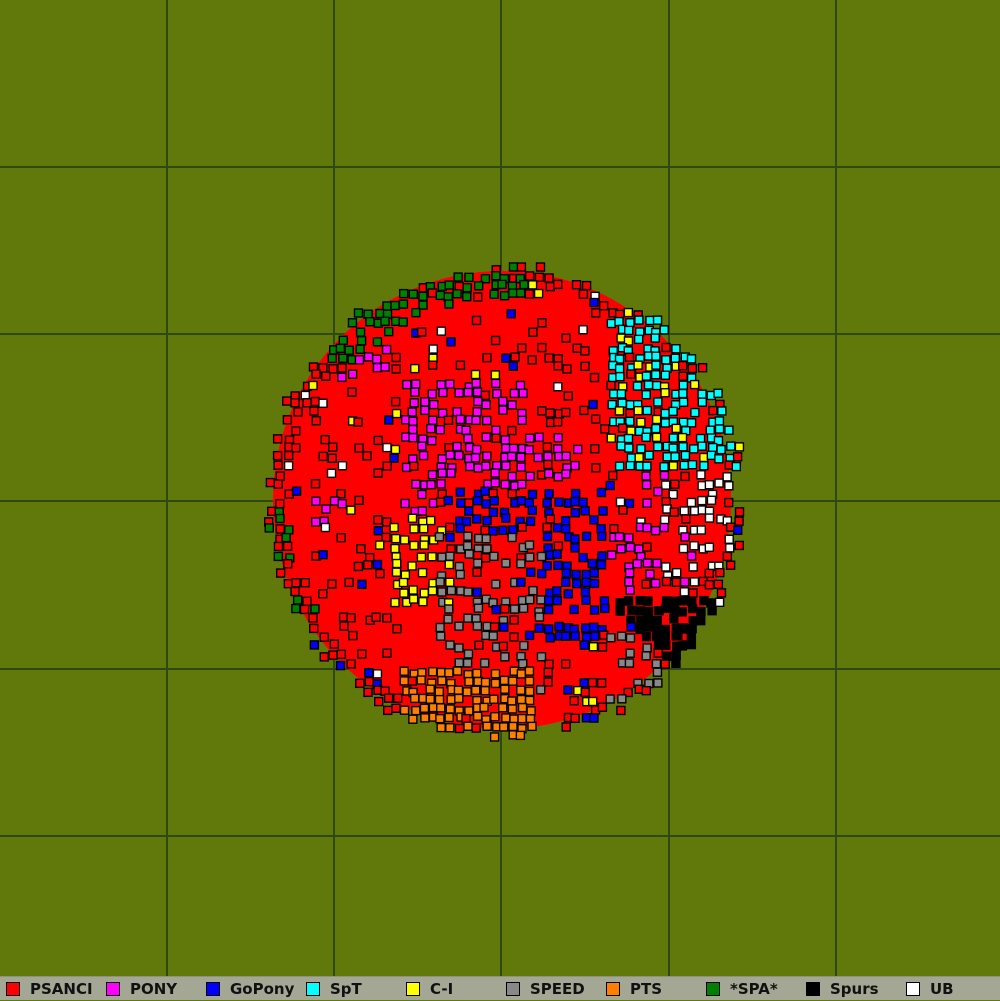 Image resolution: width=1000 pixels, height=1001 pixels. What do you see at coordinates (750, 989) in the screenshot?
I see `legend-item: *SPA*` at bounding box center [750, 989].